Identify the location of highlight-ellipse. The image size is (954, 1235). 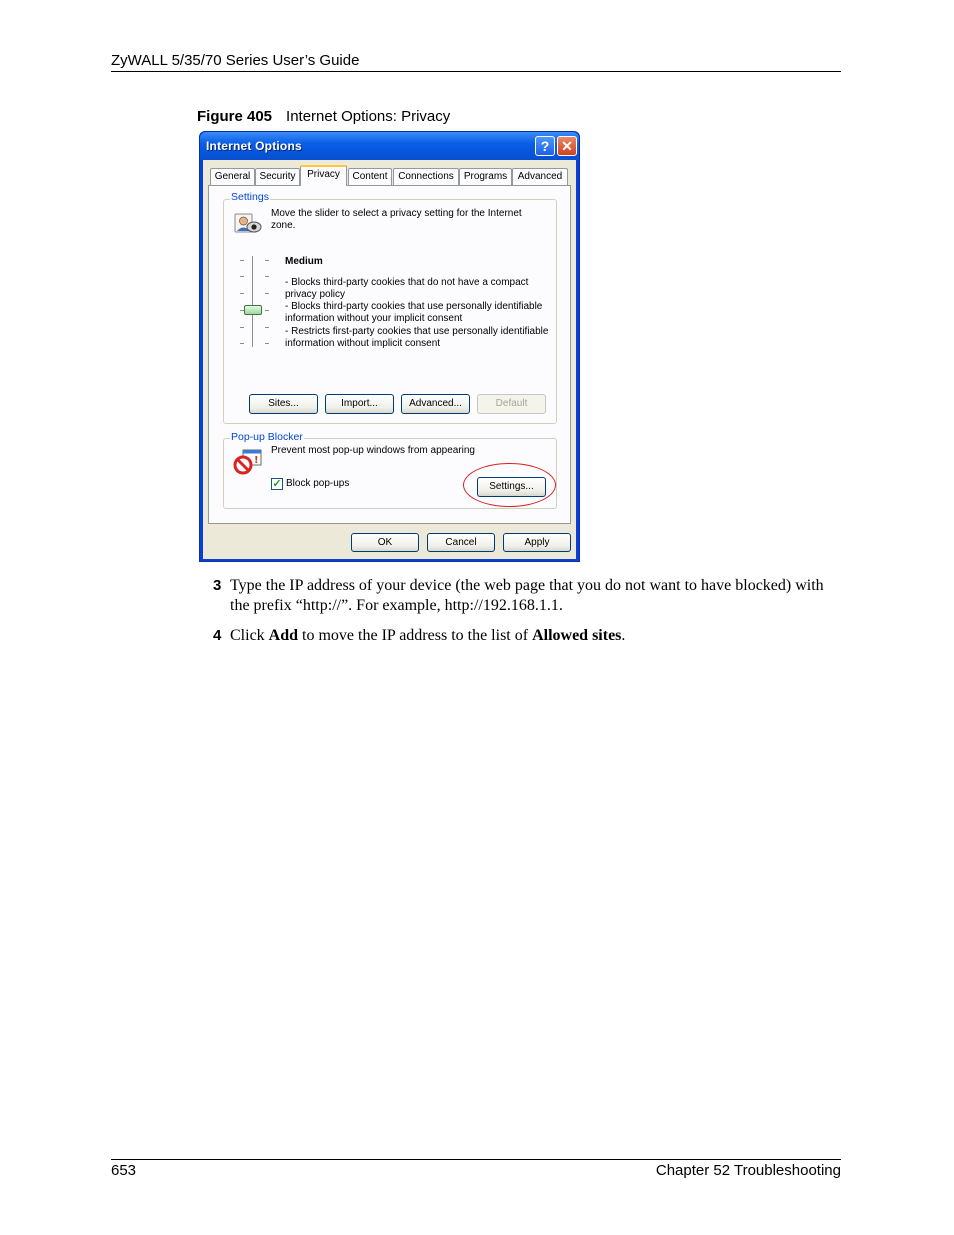
(509, 485).